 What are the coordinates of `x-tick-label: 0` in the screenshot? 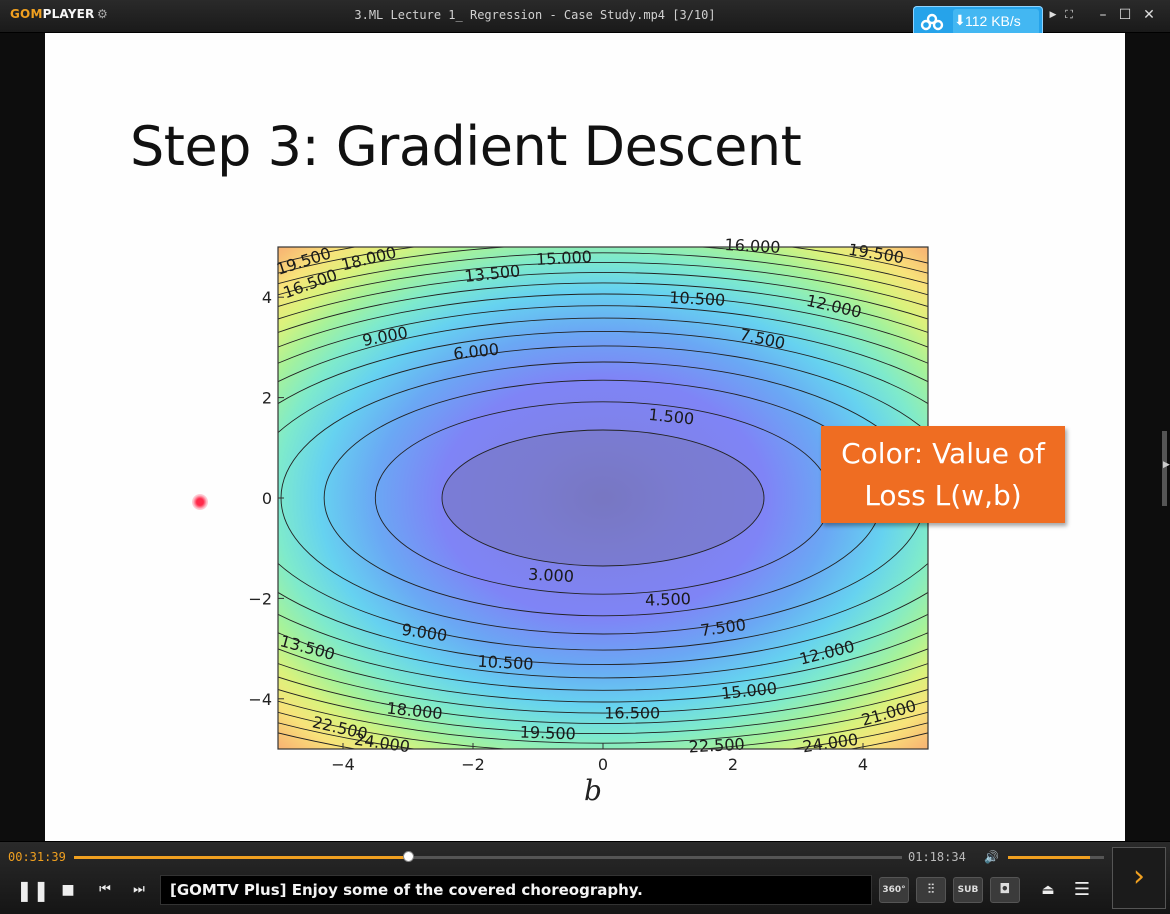 It's located at (603, 764).